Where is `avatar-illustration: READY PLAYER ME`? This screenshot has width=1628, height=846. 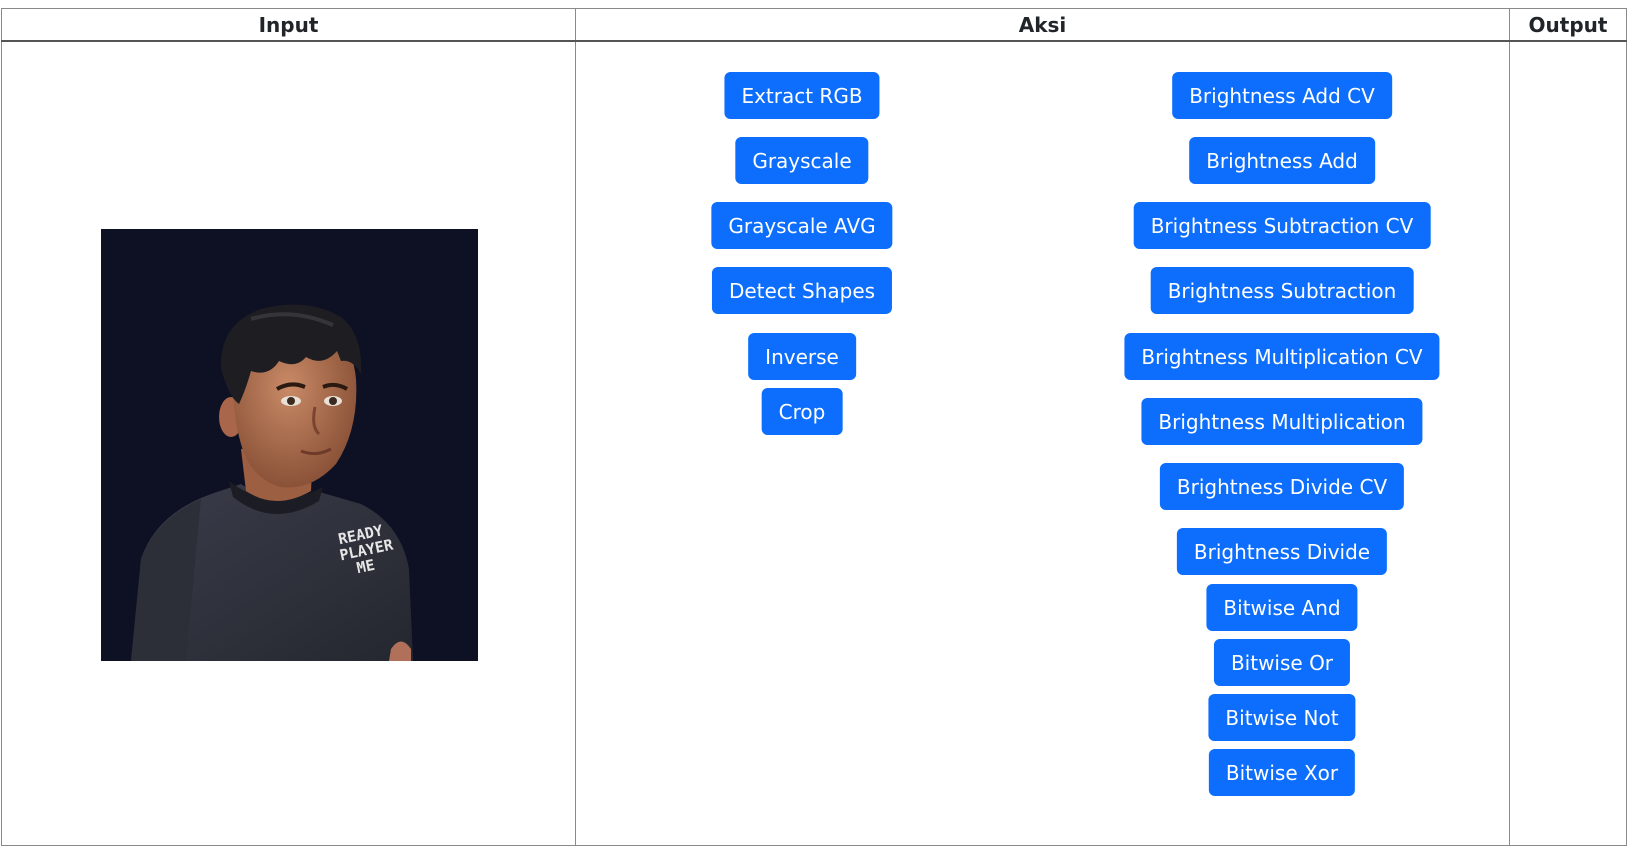 avatar-illustration: READY PLAYER ME is located at coordinates (289, 445).